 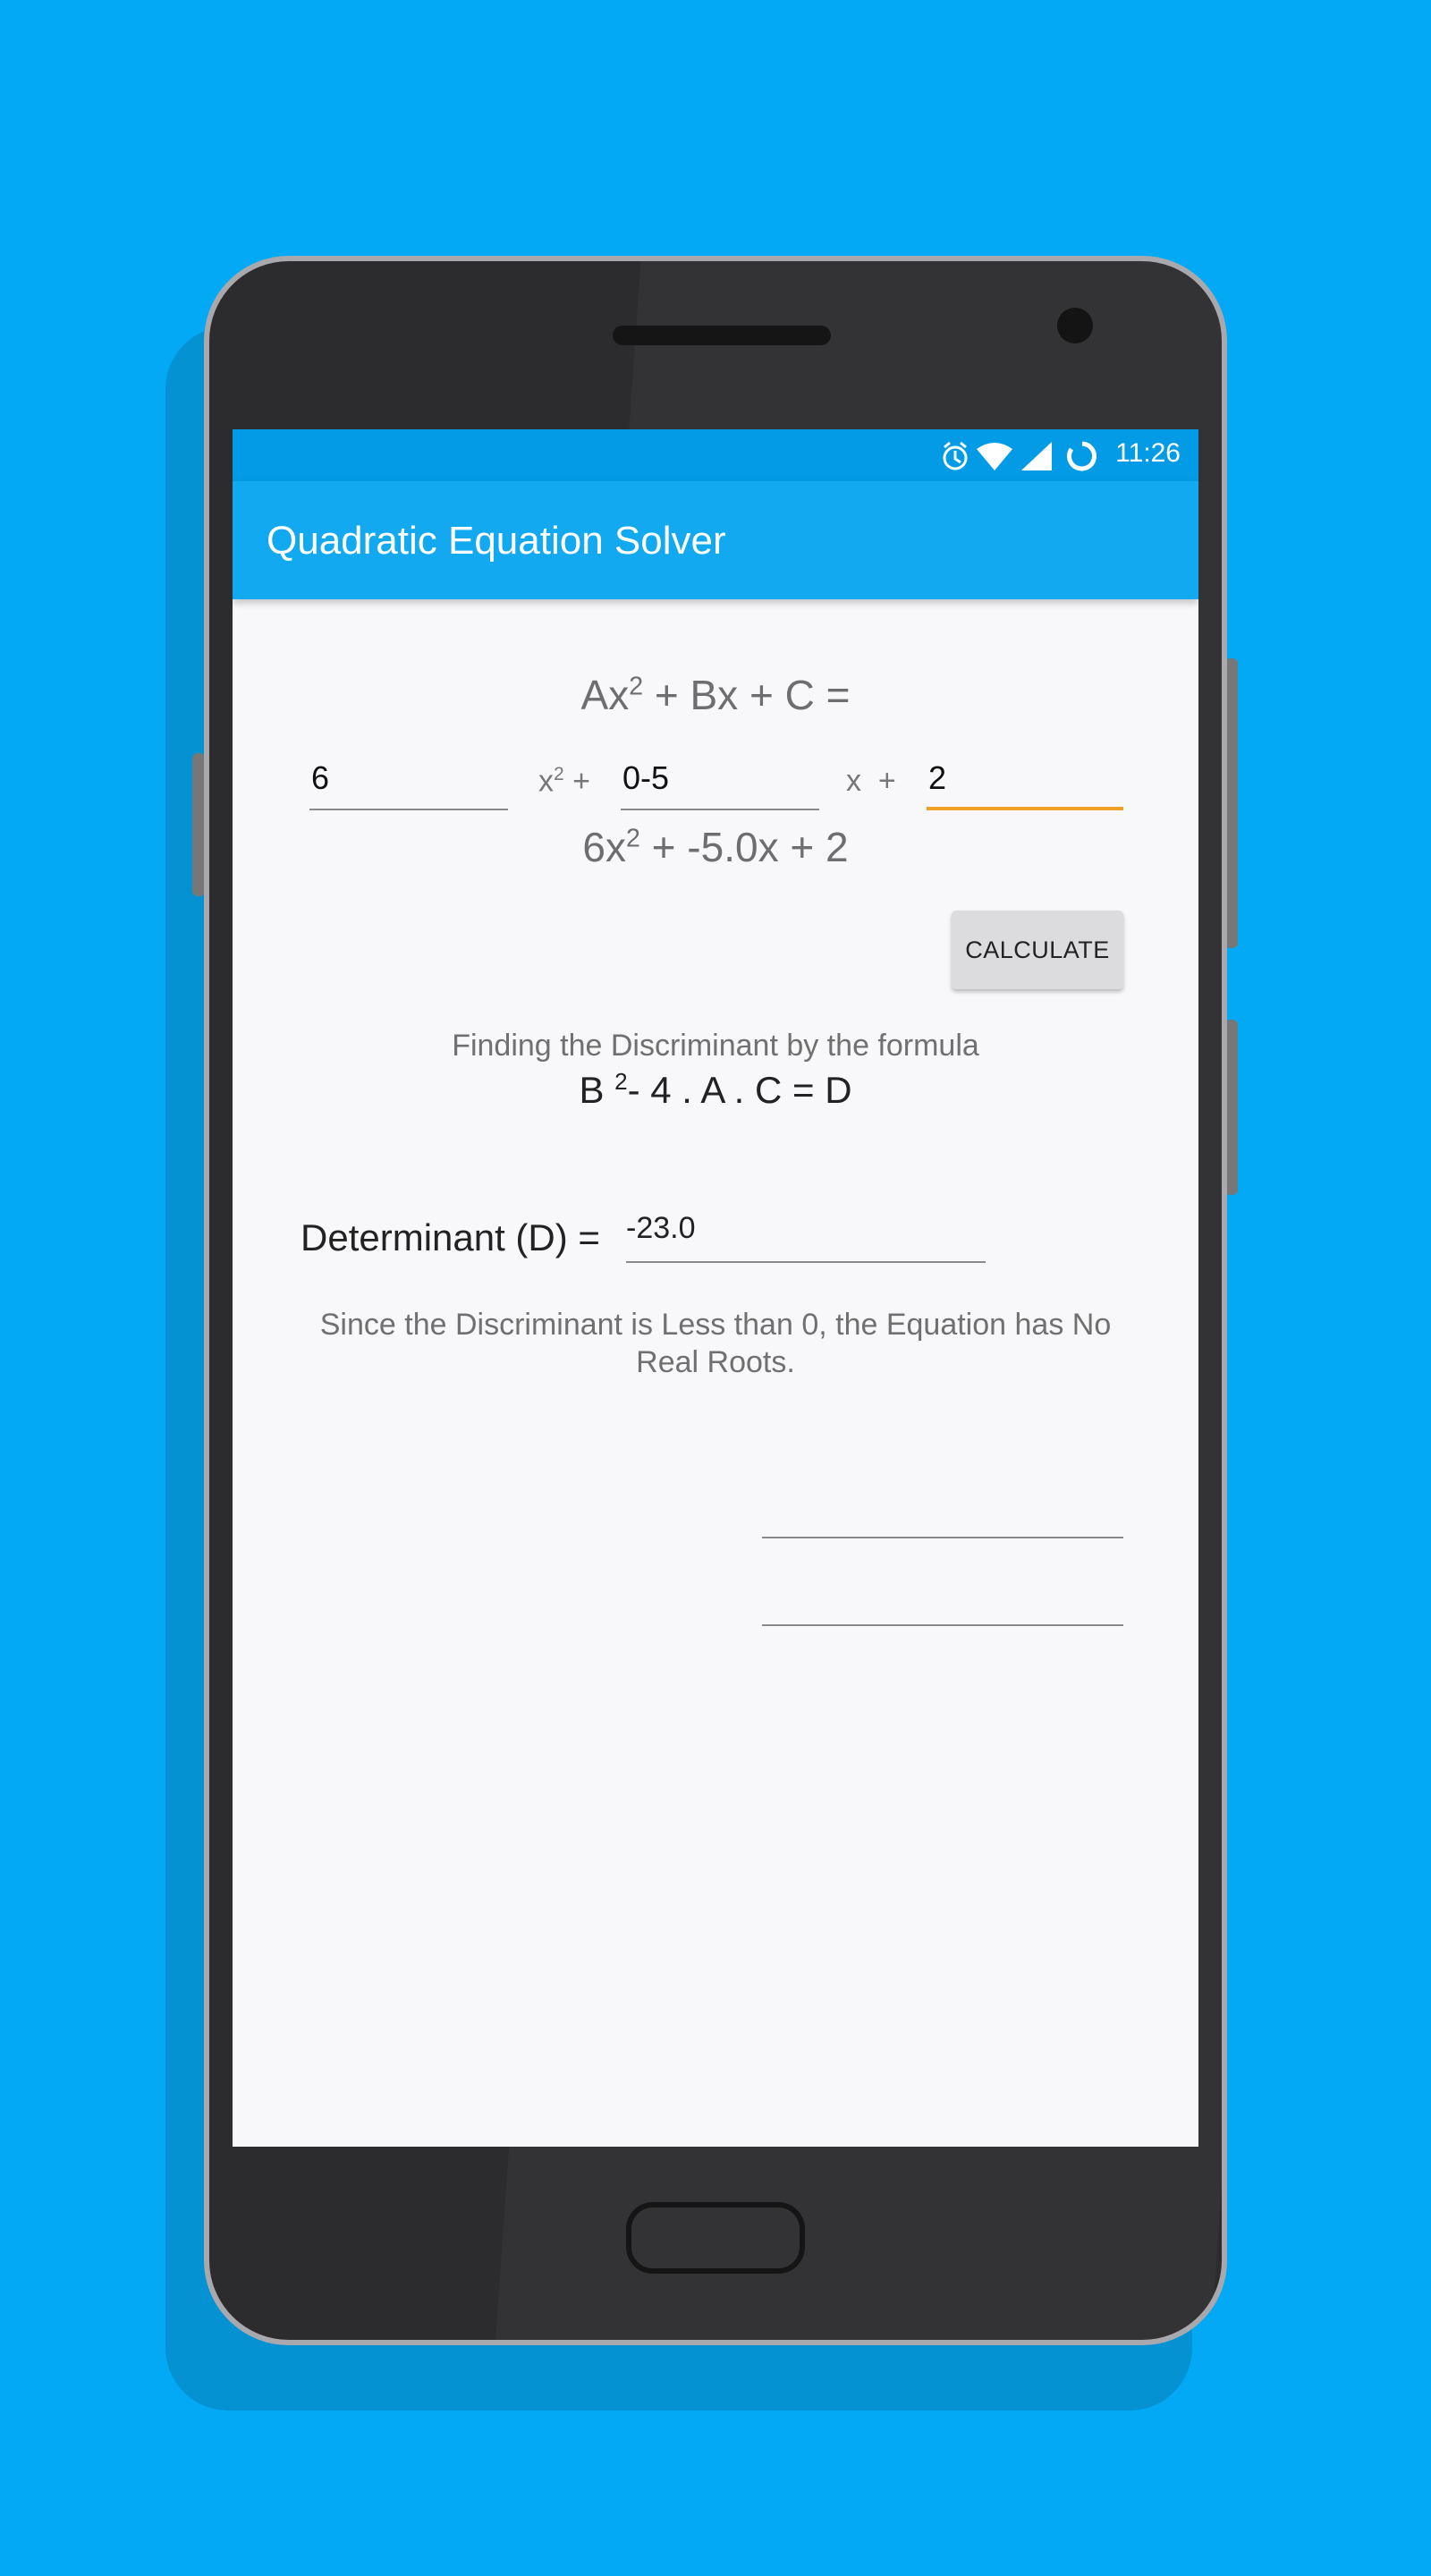 I want to click on discriminant-formula: B 2- 4 . A . C = D, so click(x=716, y=1090).